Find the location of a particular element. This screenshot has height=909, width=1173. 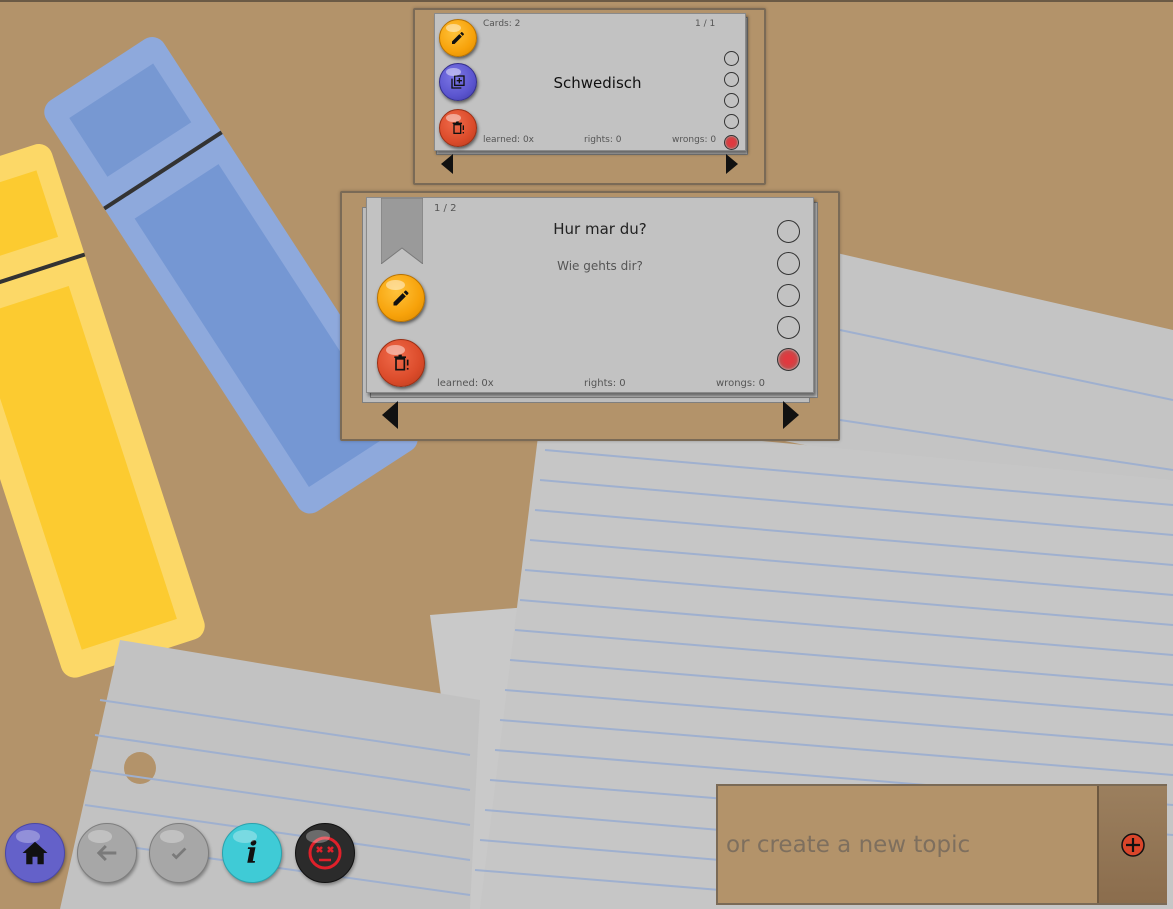

info-icon: i is located at coordinates (252, 853).